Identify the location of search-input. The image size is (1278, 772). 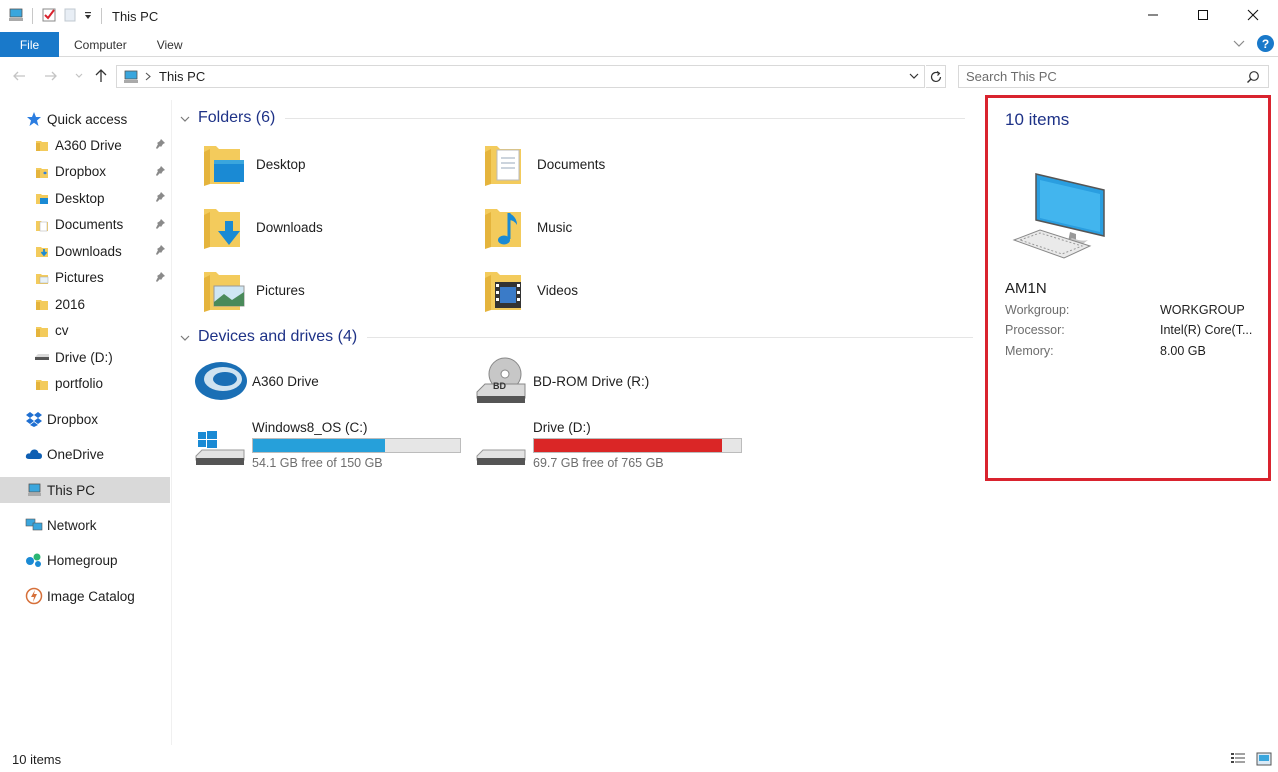
(1101, 76).